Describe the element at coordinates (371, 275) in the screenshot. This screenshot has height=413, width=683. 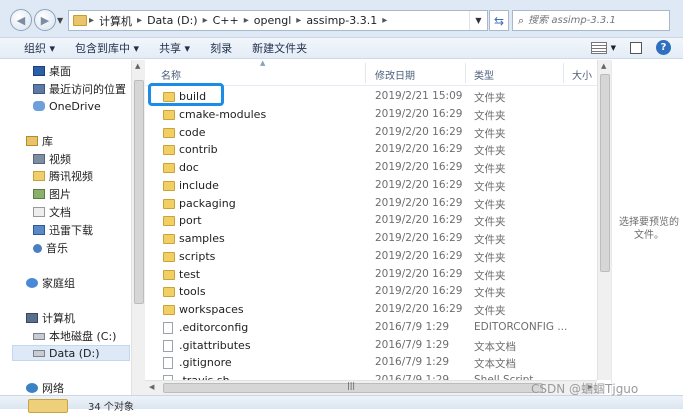
I see `file-row: test 2019/2/20 16:29 文件夹` at that location.